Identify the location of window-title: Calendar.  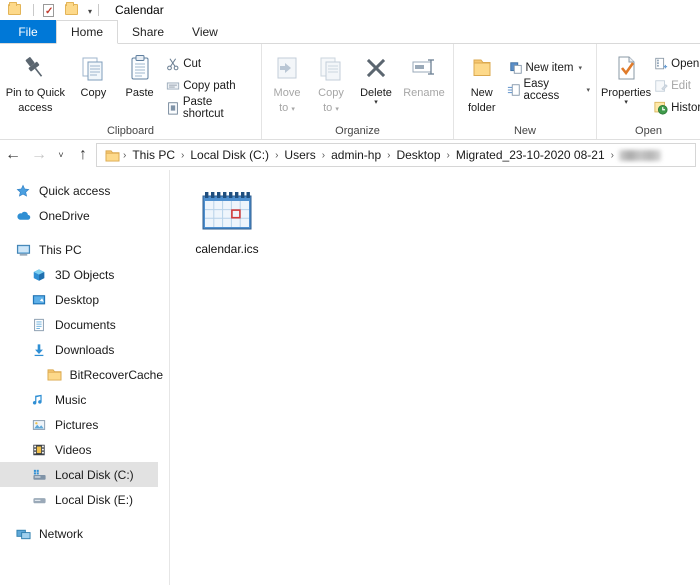
(139, 10).